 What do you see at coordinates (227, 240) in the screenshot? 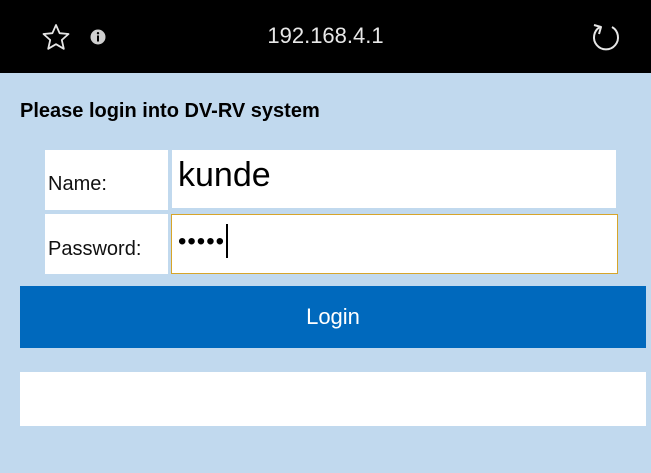
I see `text-caret` at bounding box center [227, 240].